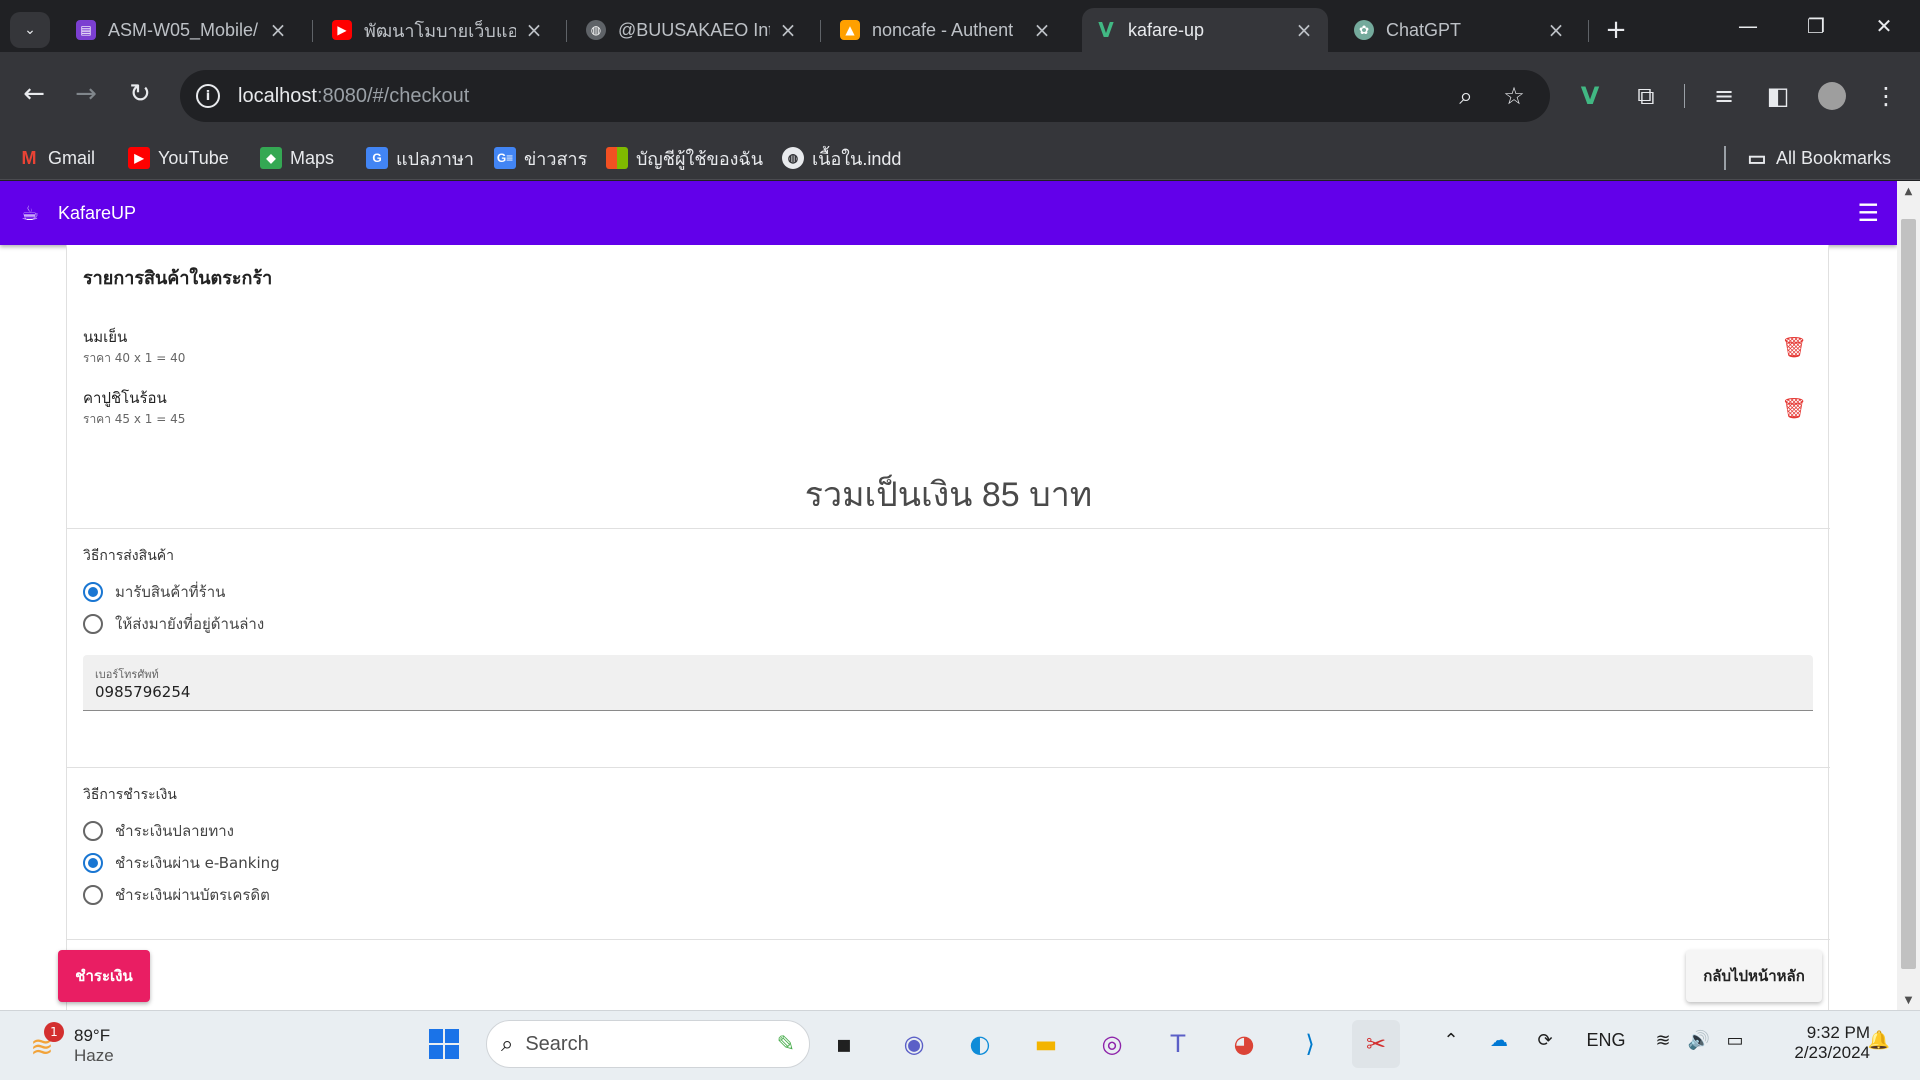 Image resolution: width=1920 pixels, height=1080 pixels. I want to click on bookmark-maps: ◆ Maps, so click(297, 158).